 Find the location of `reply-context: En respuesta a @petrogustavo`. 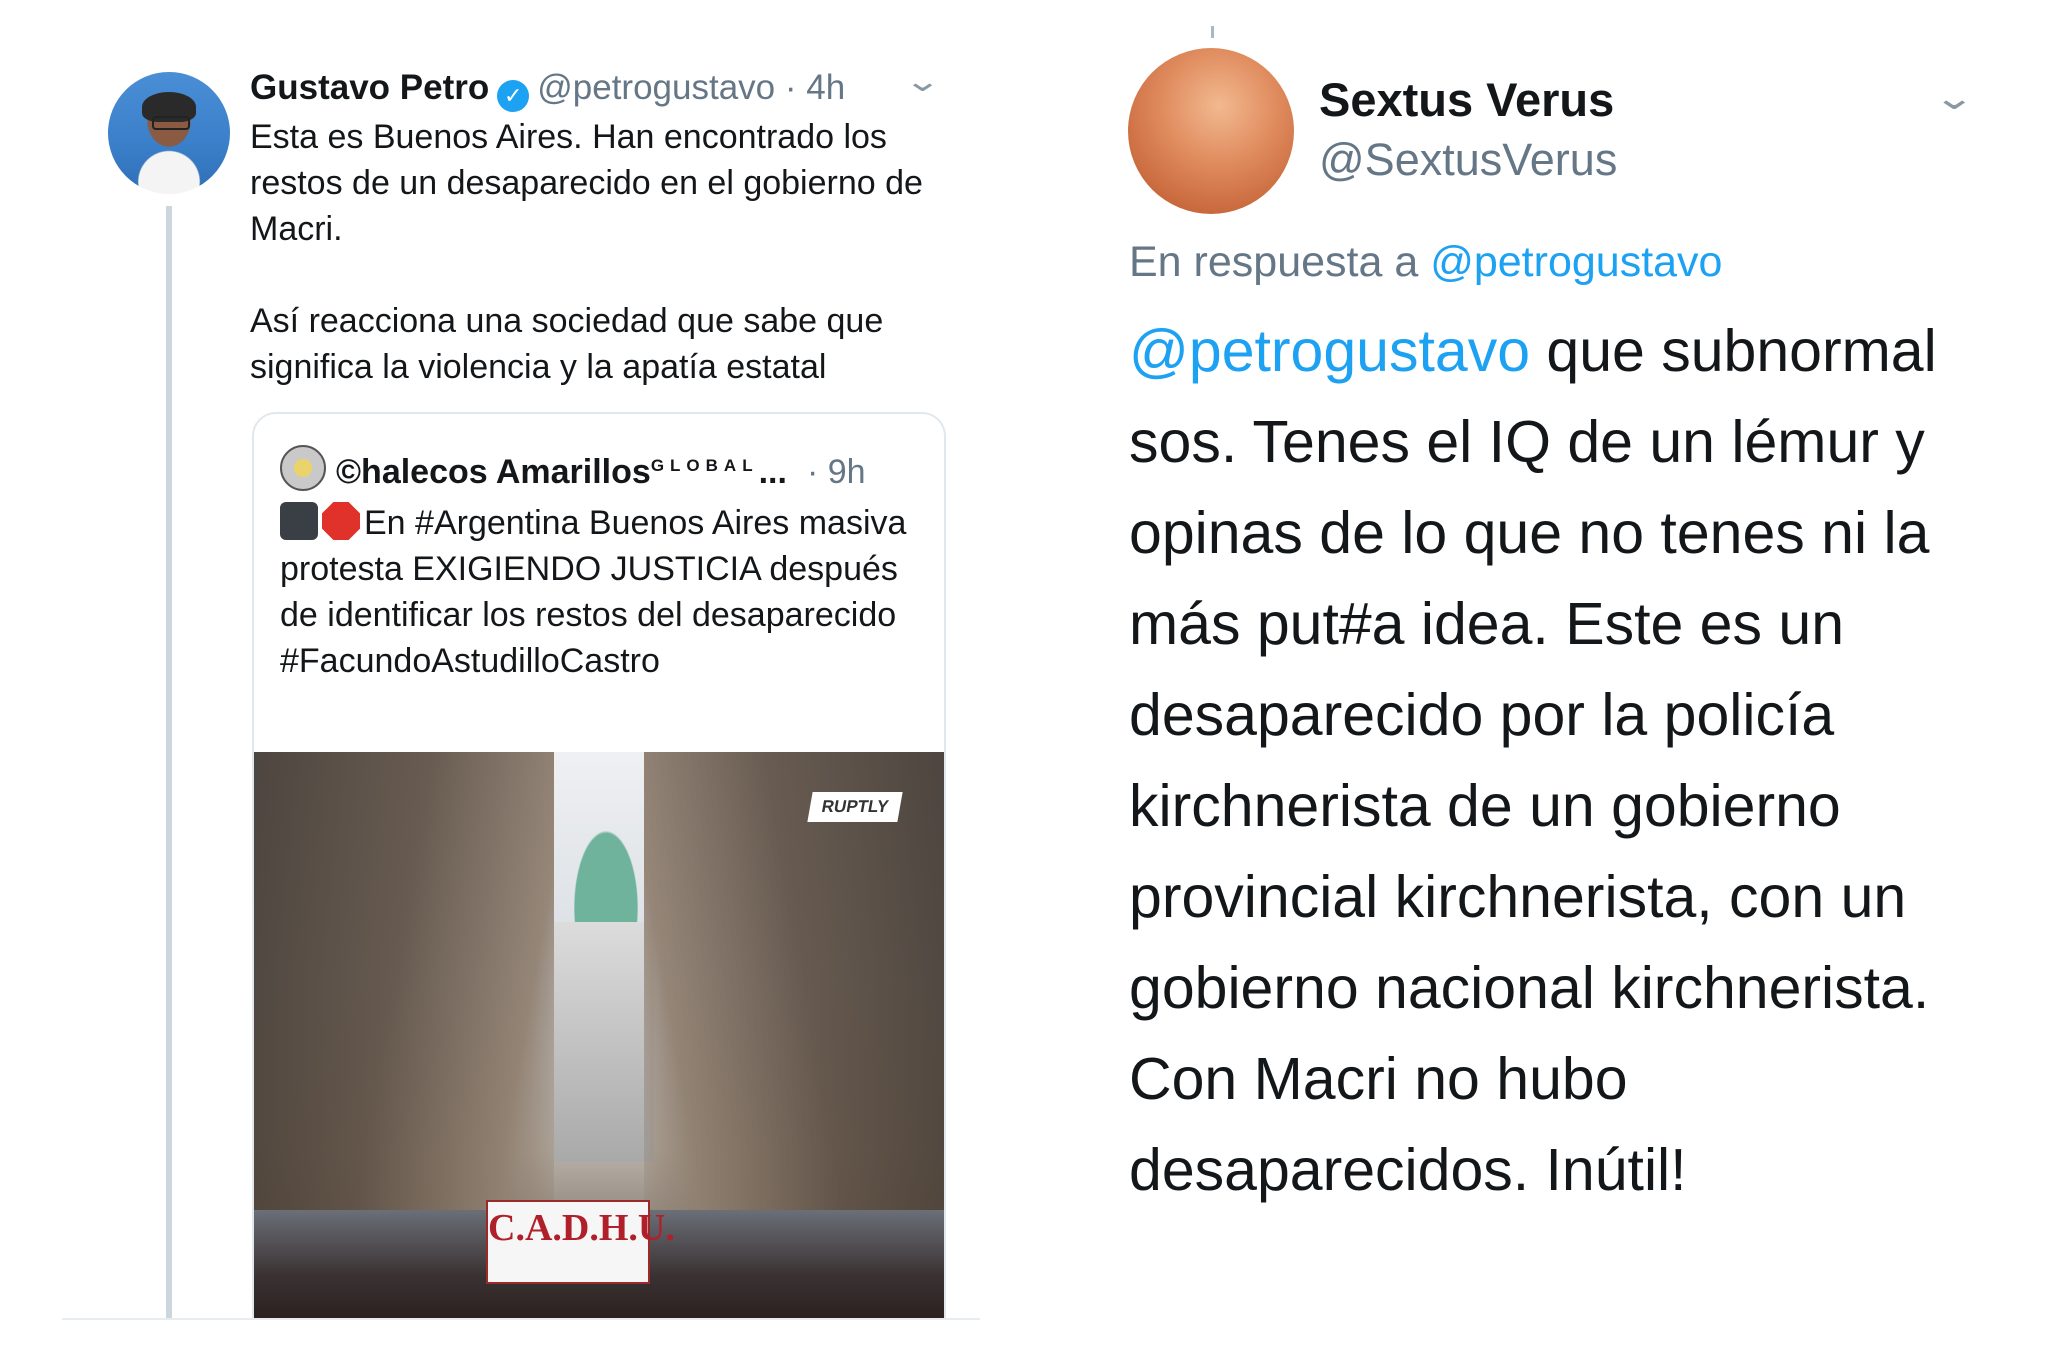

reply-context: En respuesta a @petrogustavo is located at coordinates (1425, 262).